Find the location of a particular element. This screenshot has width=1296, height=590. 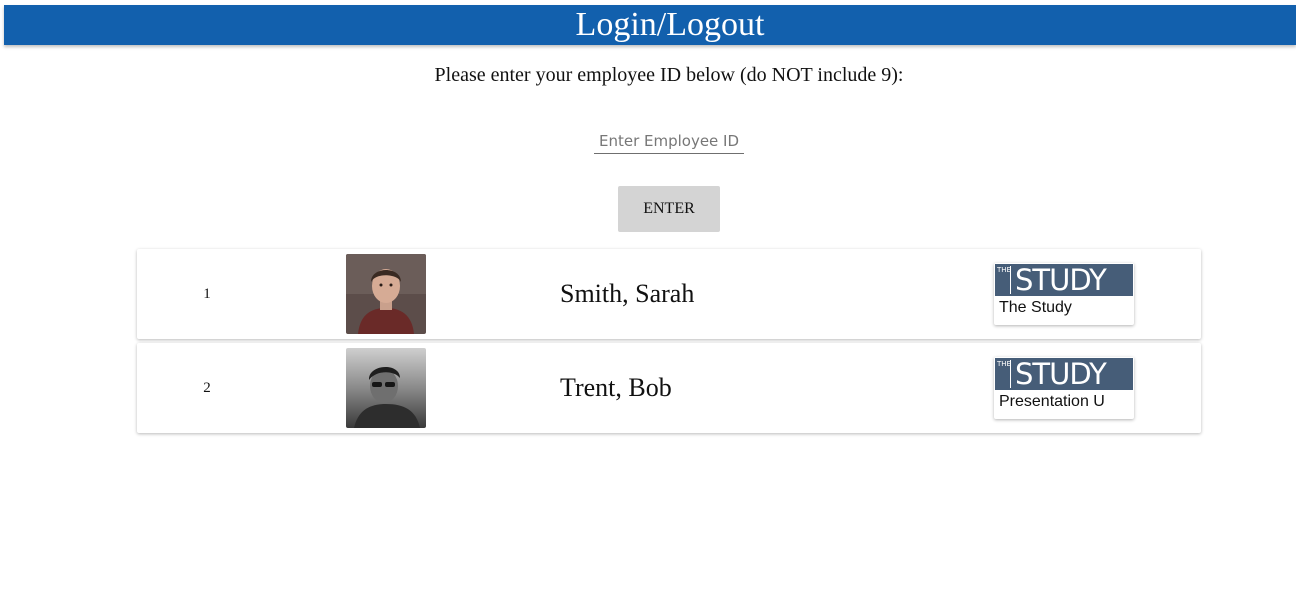

employee-name: Trent, Bob is located at coordinates (616, 387).